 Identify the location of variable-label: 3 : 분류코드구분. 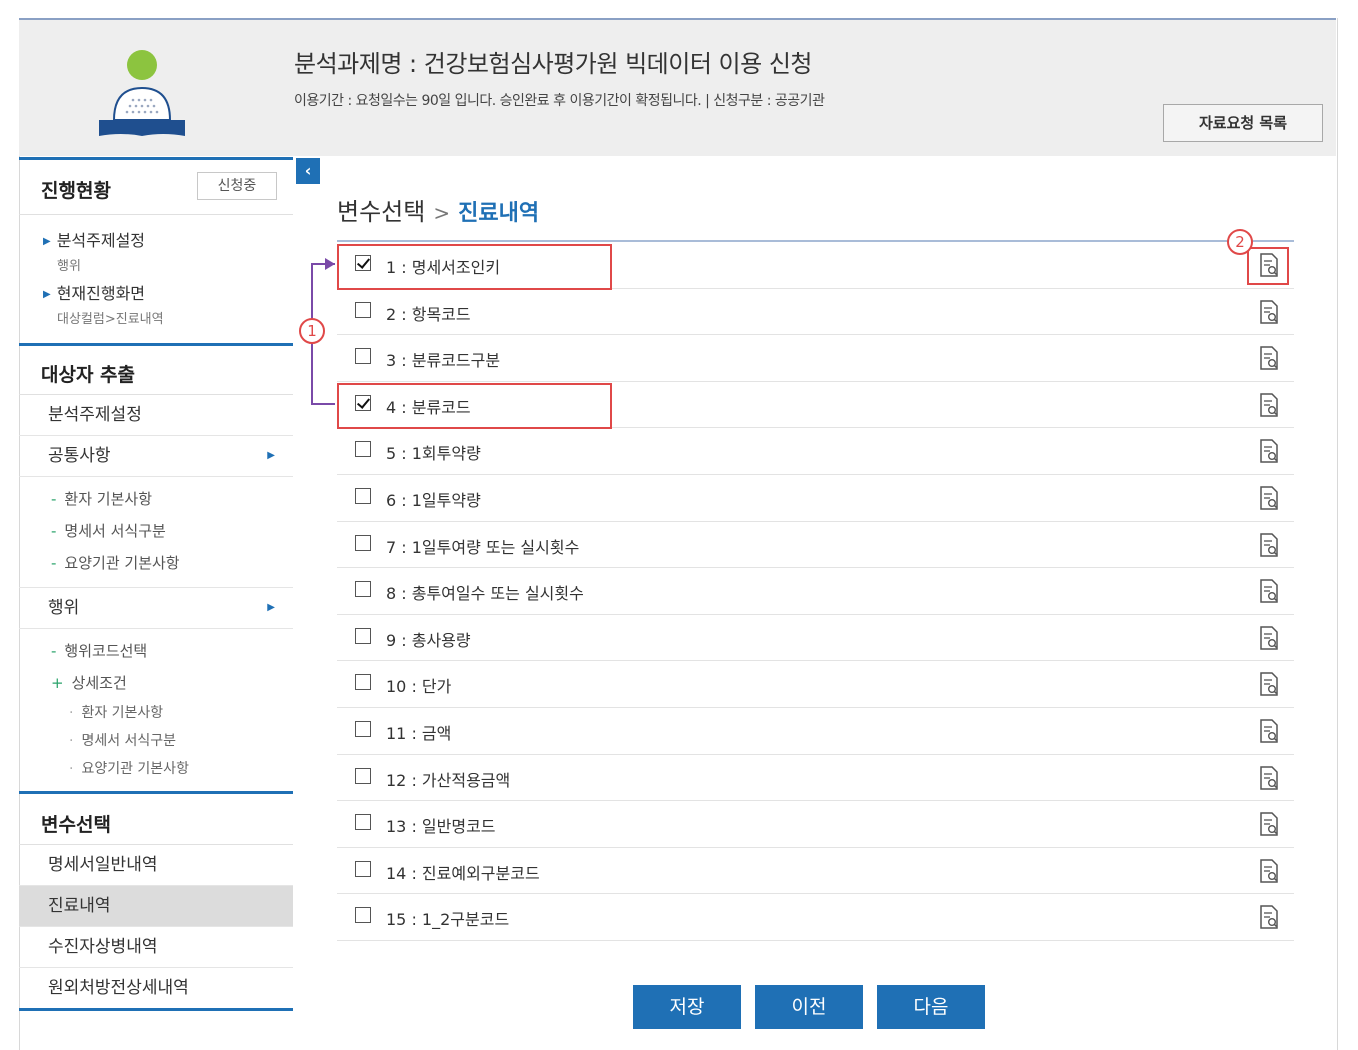
(443, 361).